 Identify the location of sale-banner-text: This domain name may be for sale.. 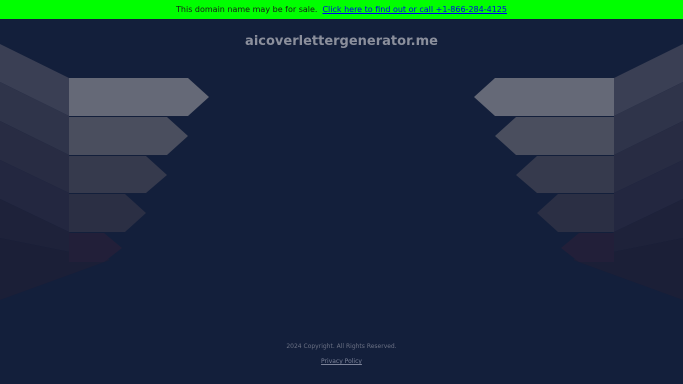
(247, 9).